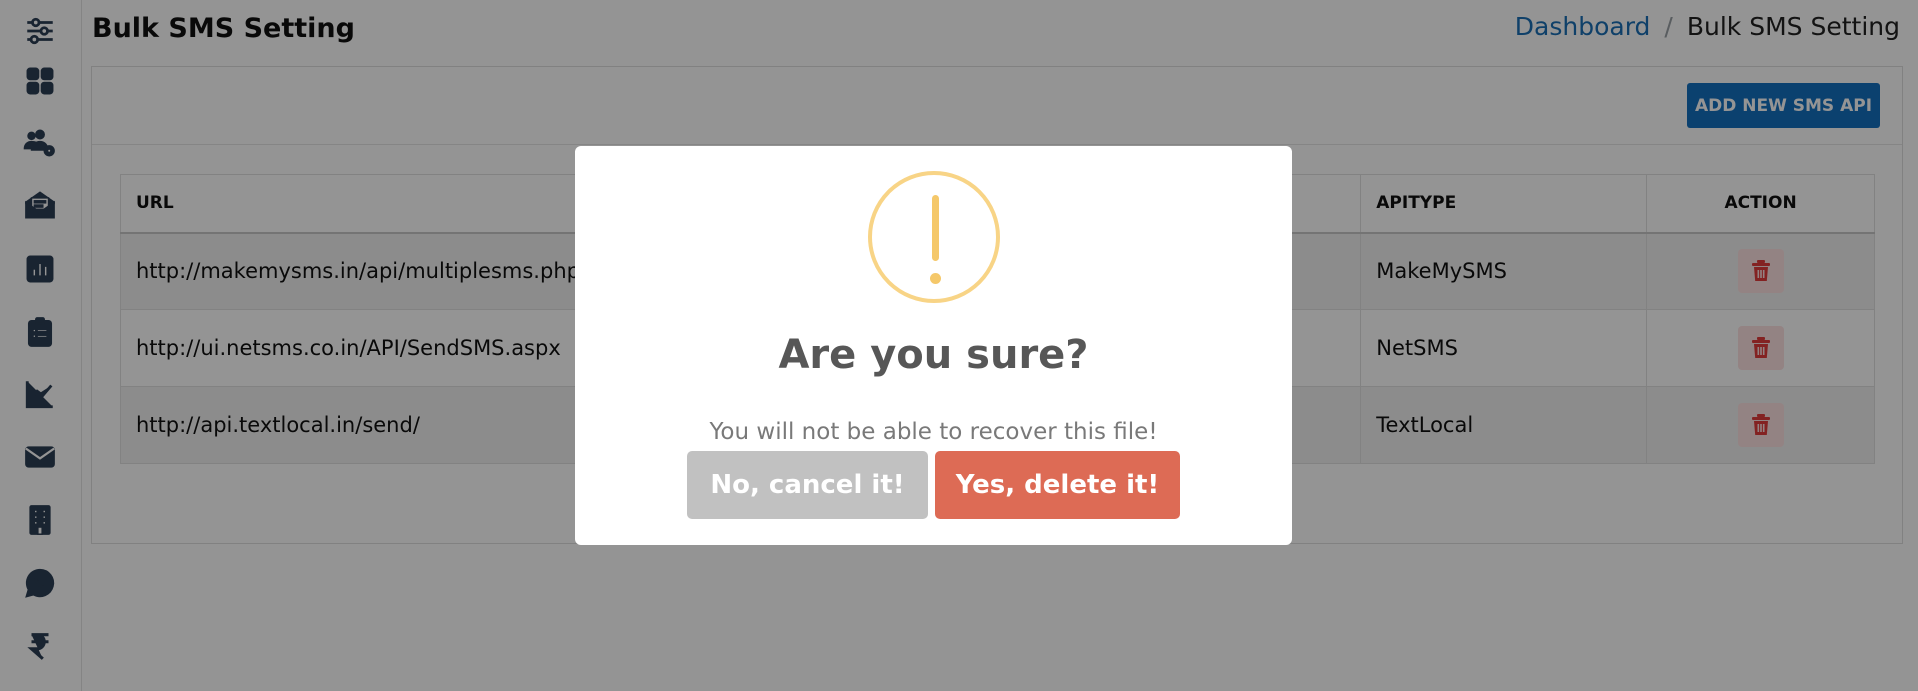 Image resolution: width=1918 pixels, height=691 pixels. Describe the element at coordinates (933, 355) in the screenshot. I see `dialog-title: Are you sure?` at that location.